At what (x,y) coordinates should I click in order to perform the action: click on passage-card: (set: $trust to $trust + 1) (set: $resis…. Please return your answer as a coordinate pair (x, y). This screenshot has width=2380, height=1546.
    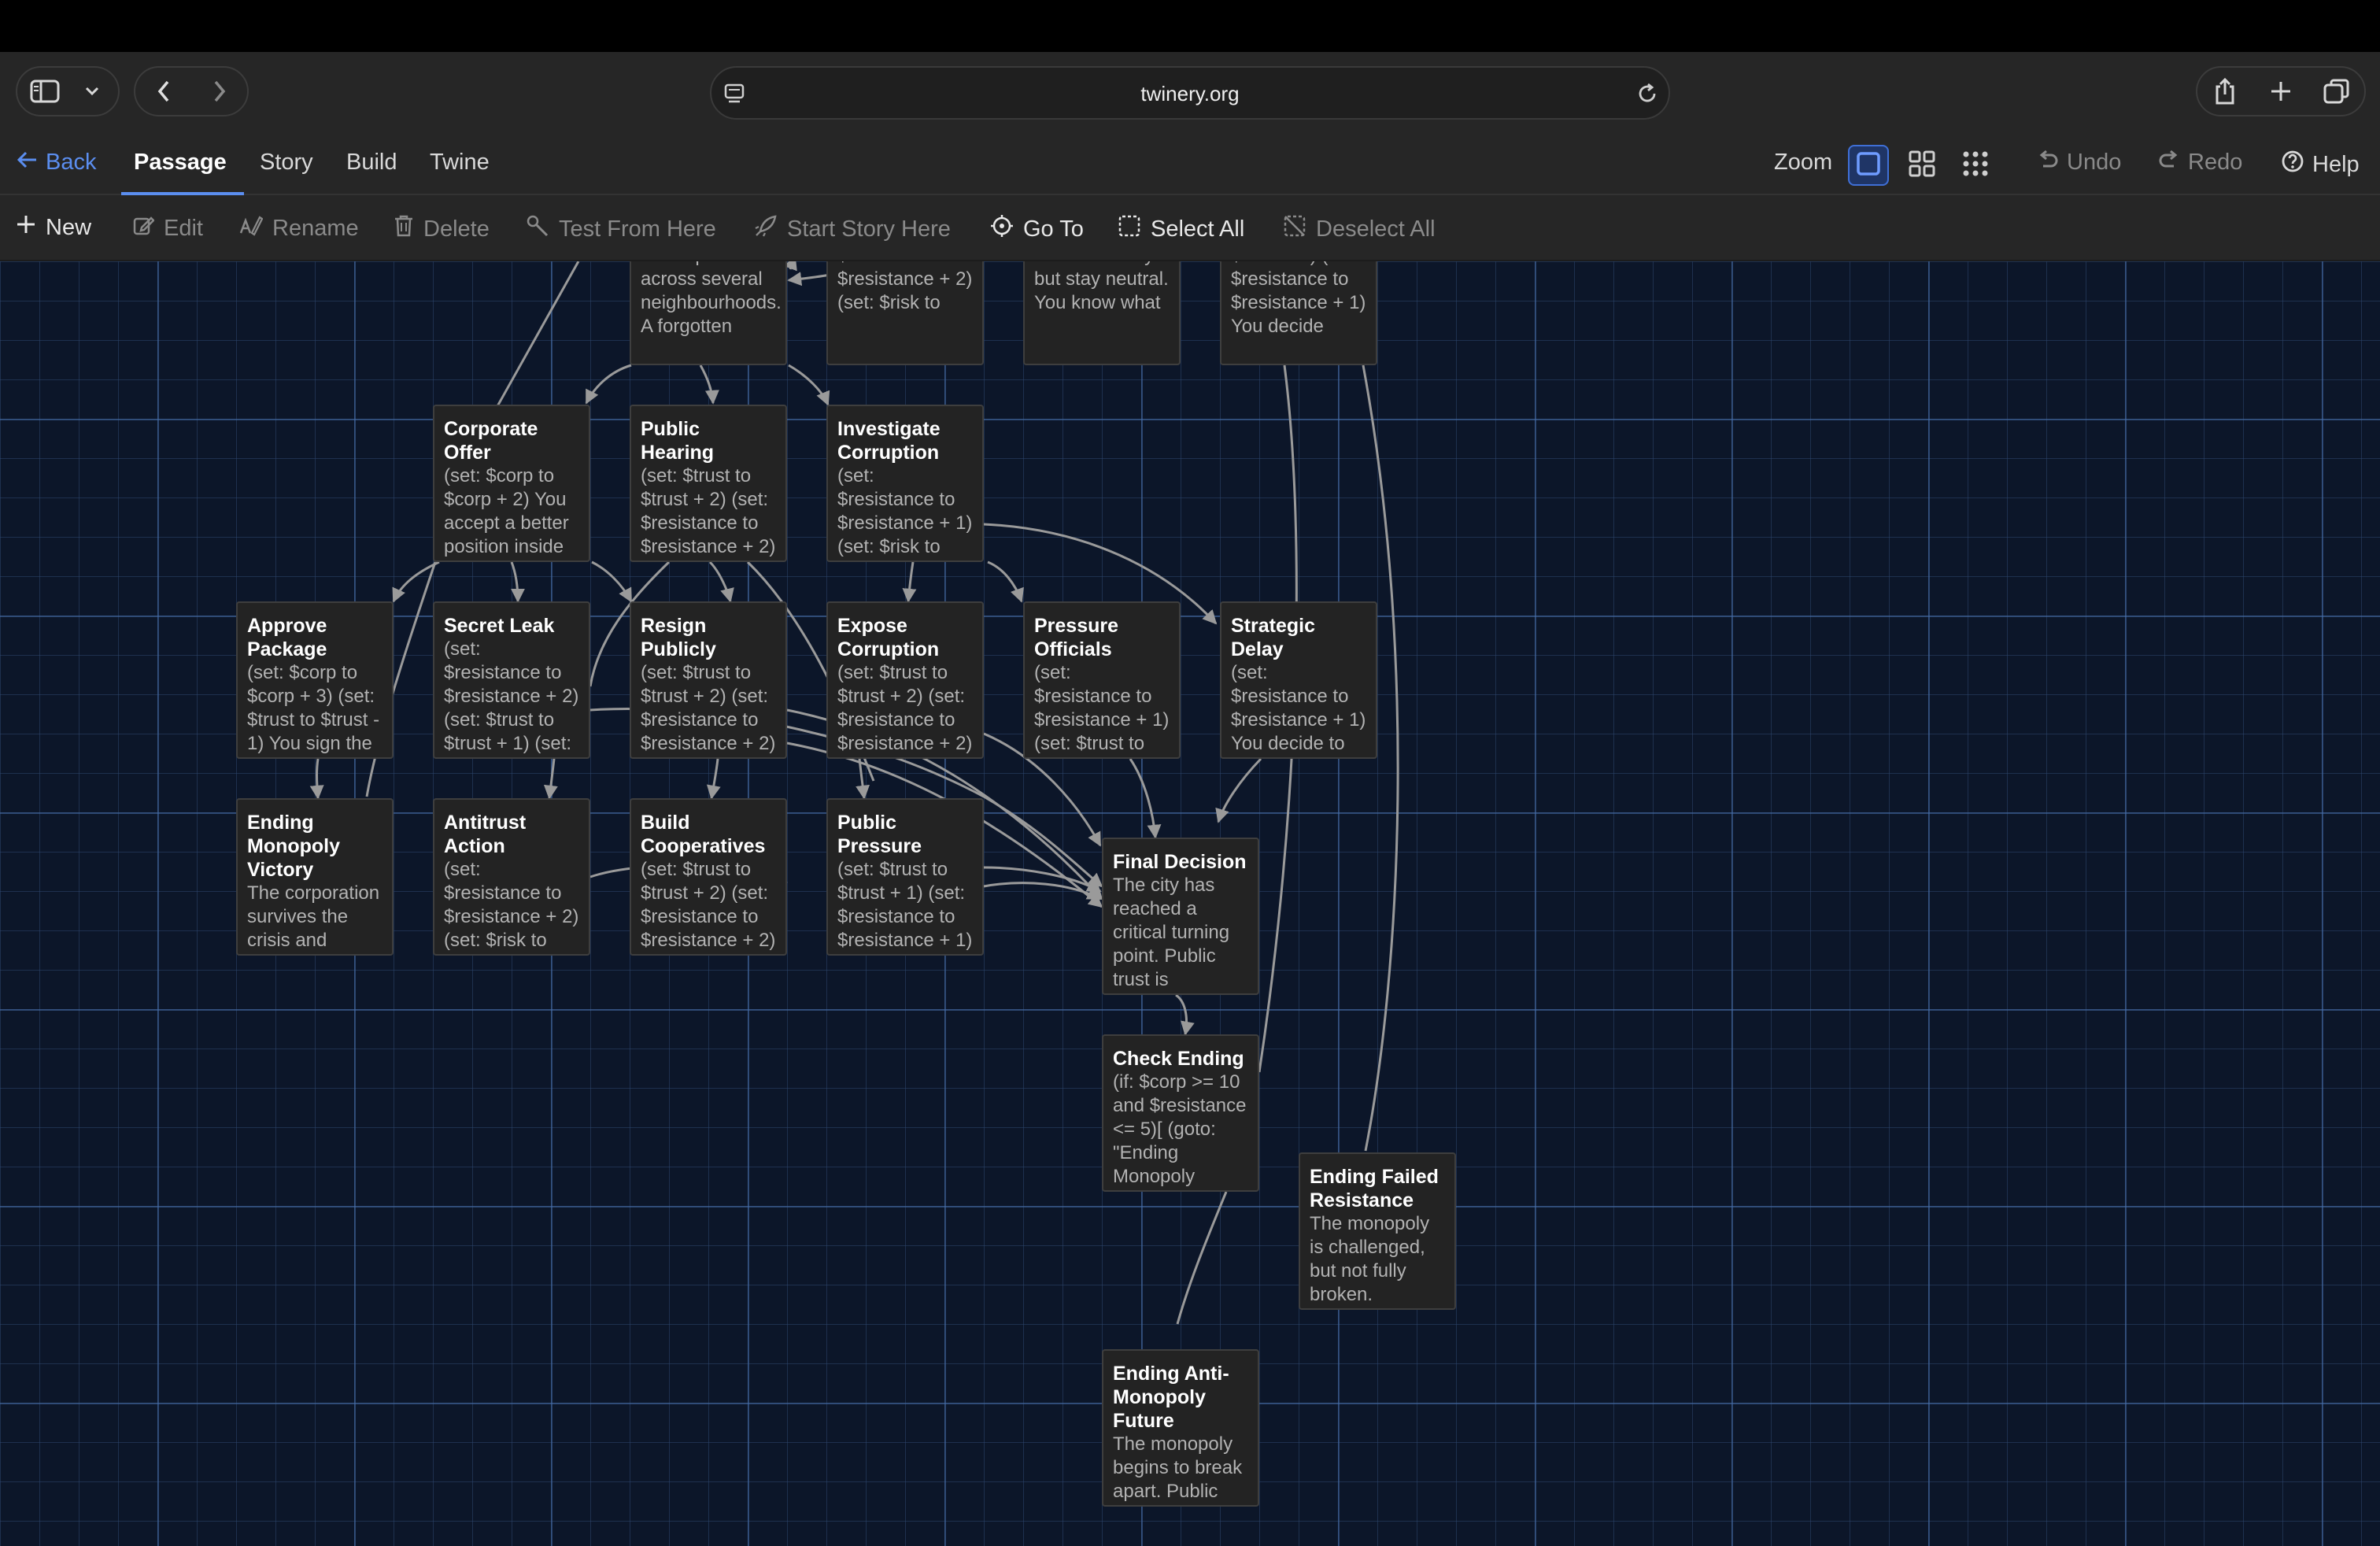
    Looking at the image, I should click on (1298, 313).